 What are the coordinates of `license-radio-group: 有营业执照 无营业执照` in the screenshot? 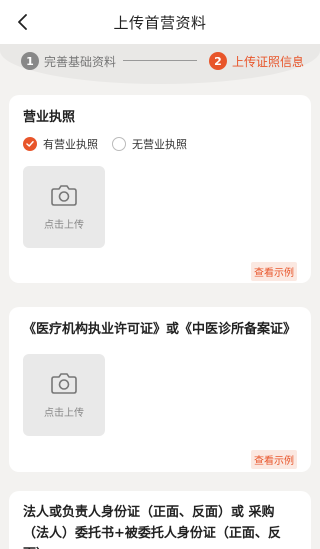 It's located at (112, 144).